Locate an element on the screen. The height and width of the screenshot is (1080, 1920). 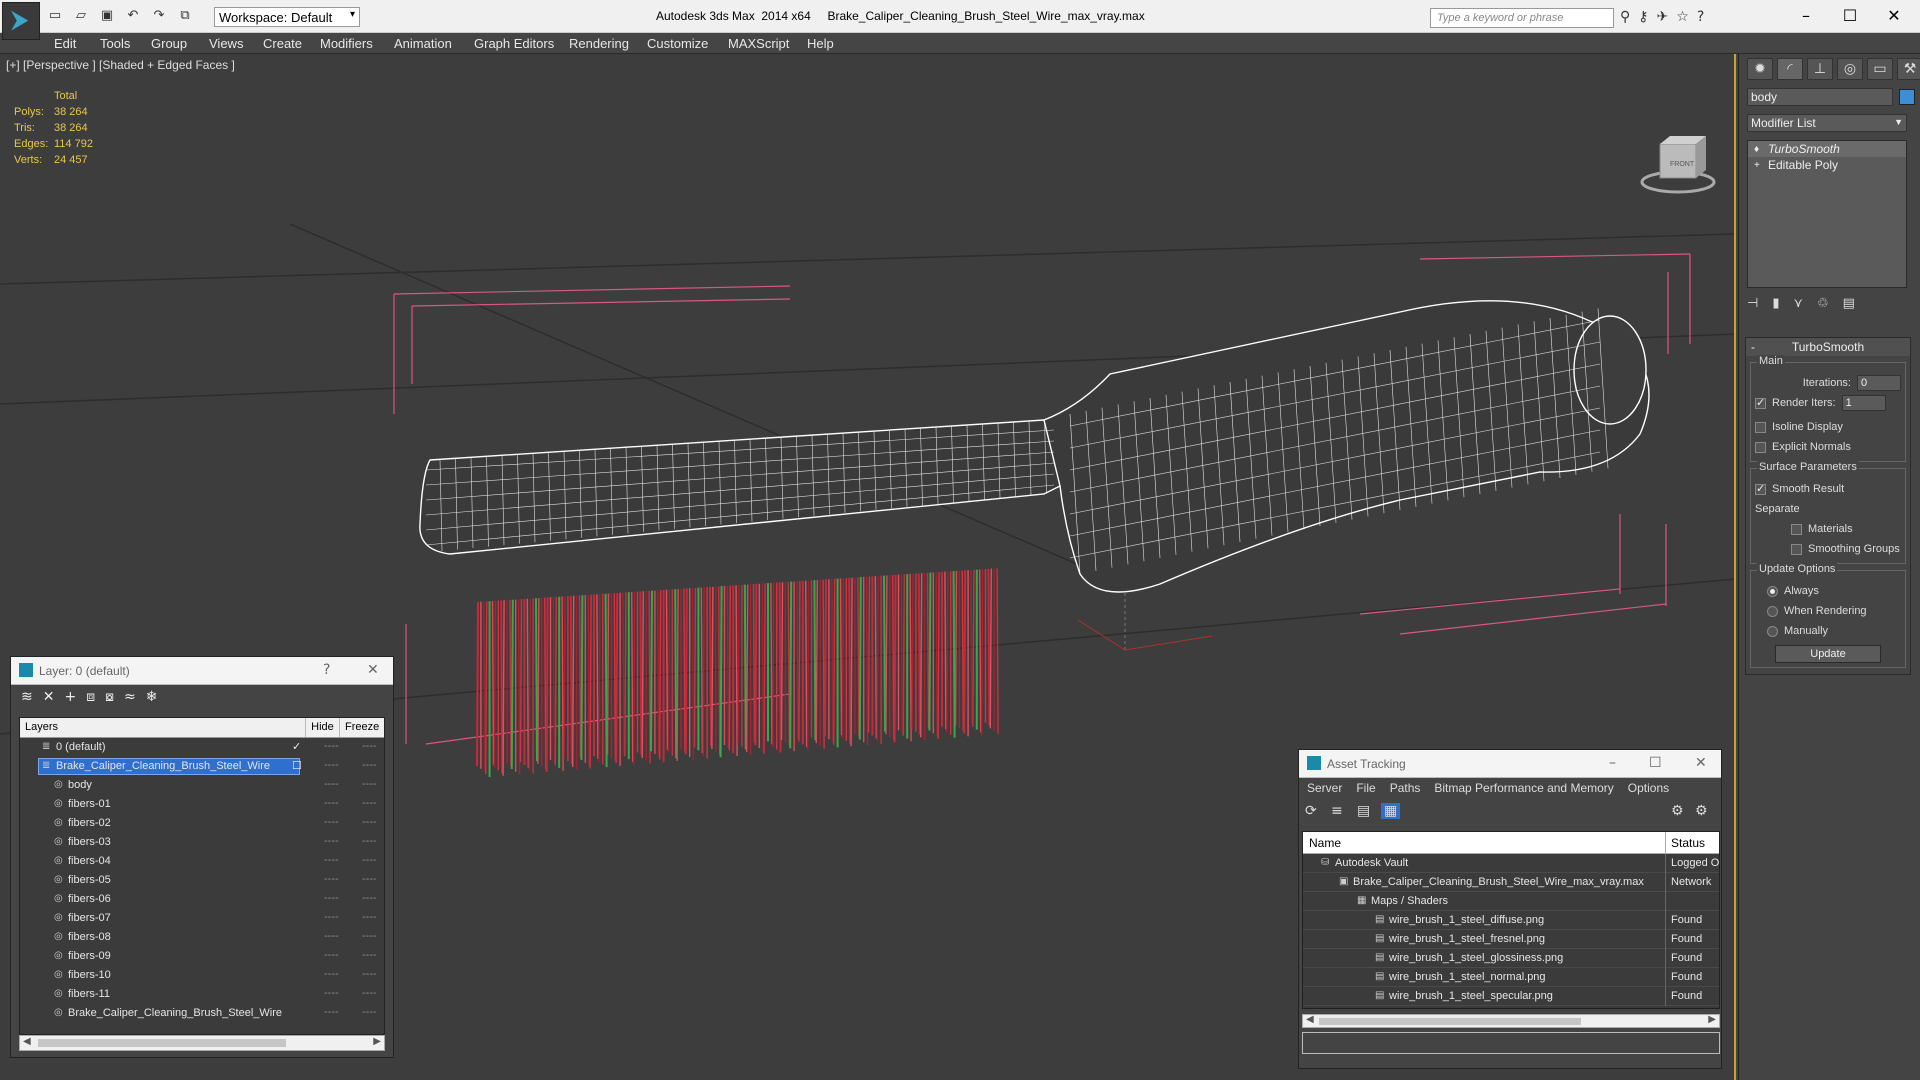
smooth-result-checkbox is located at coordinates (1760, 488).